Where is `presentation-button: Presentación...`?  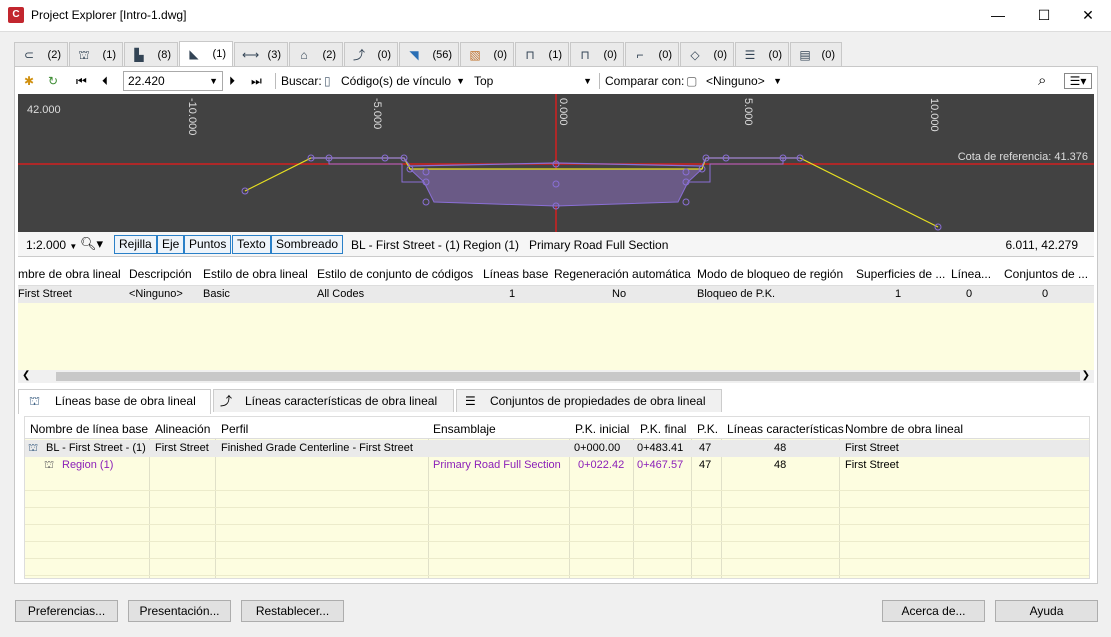 presentation-button: Presentación... is located at coordinates (179, 611).